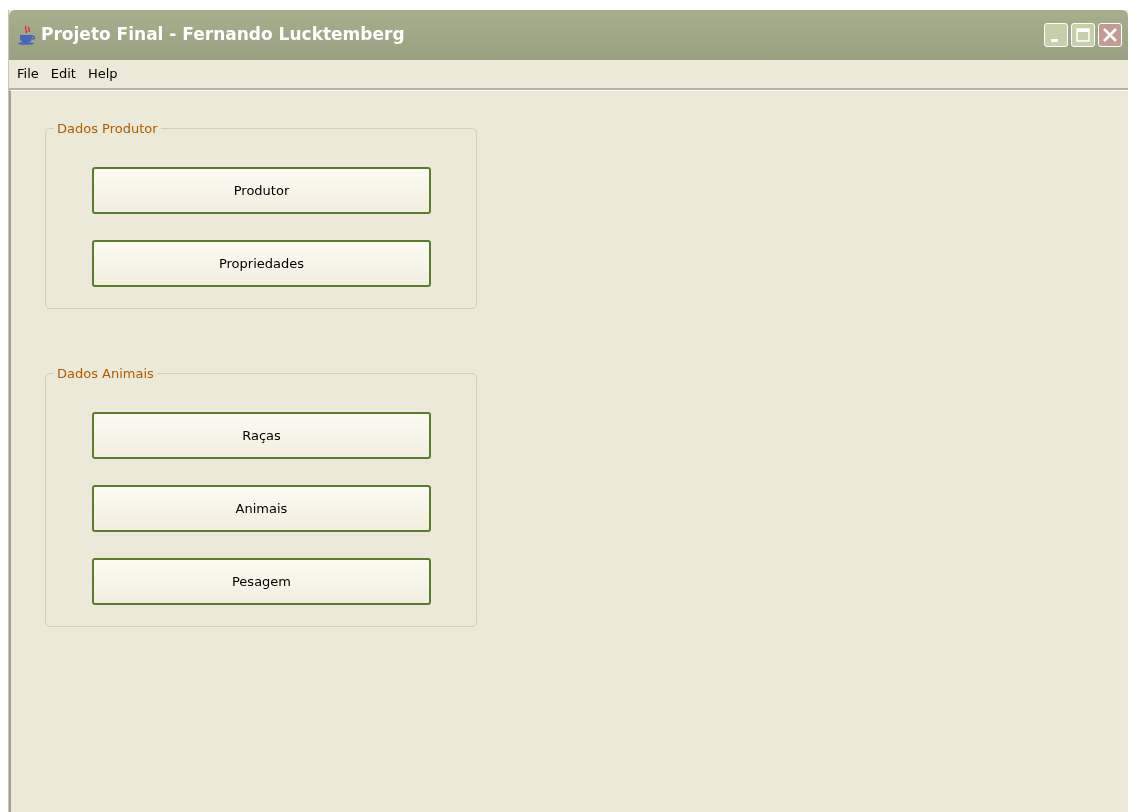  Describe the element at coordinates (261, 581) in the screenshot. I see `action-button: Pesagem` at that location.